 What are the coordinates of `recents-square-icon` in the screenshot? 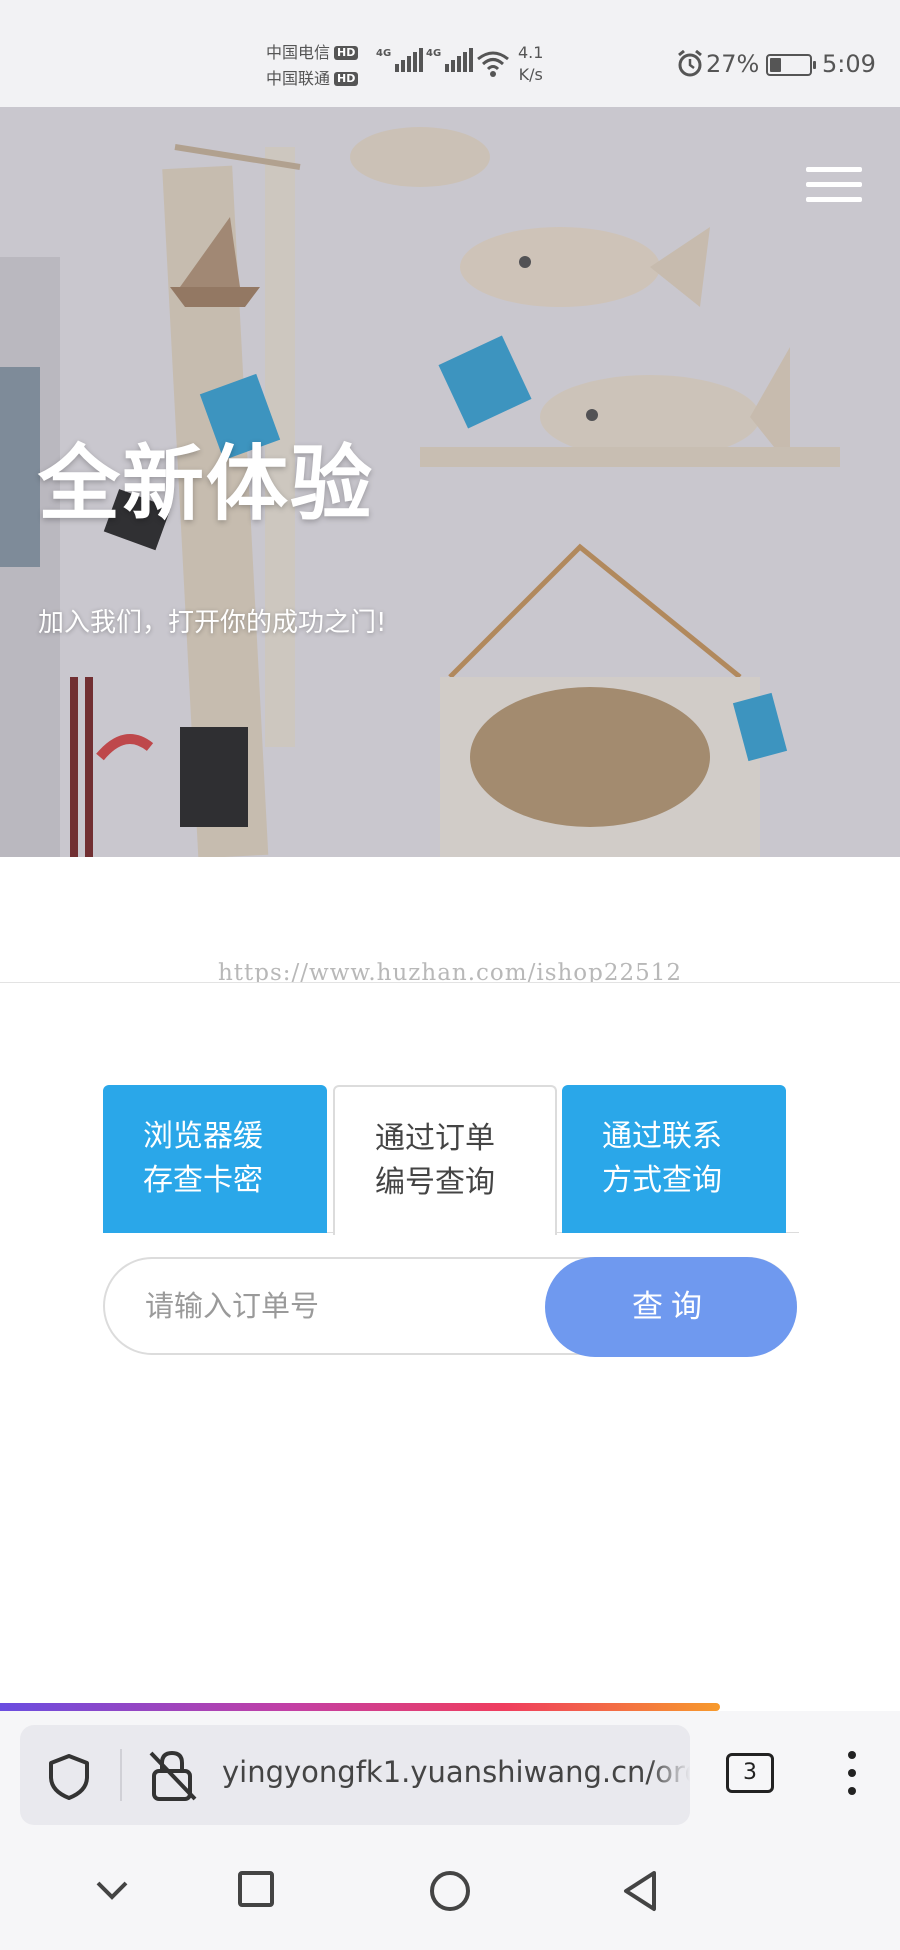 It's located at (256, 1889).